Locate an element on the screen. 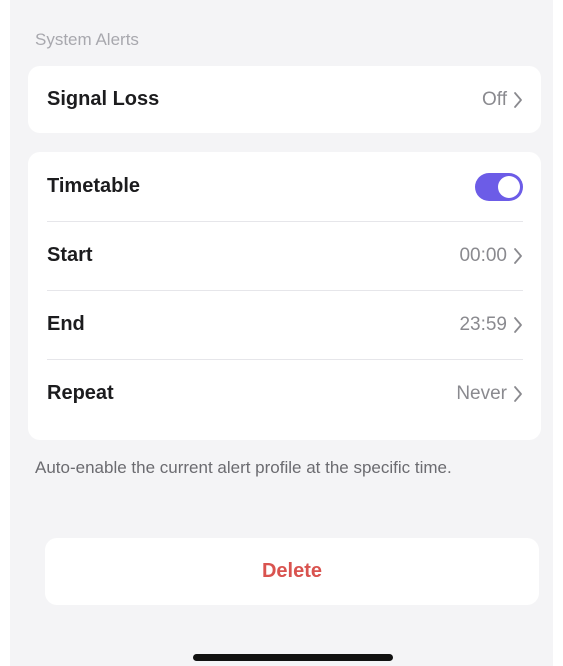  signal-loss-row: Signal Loss Off is located at coordinates (284, 99).